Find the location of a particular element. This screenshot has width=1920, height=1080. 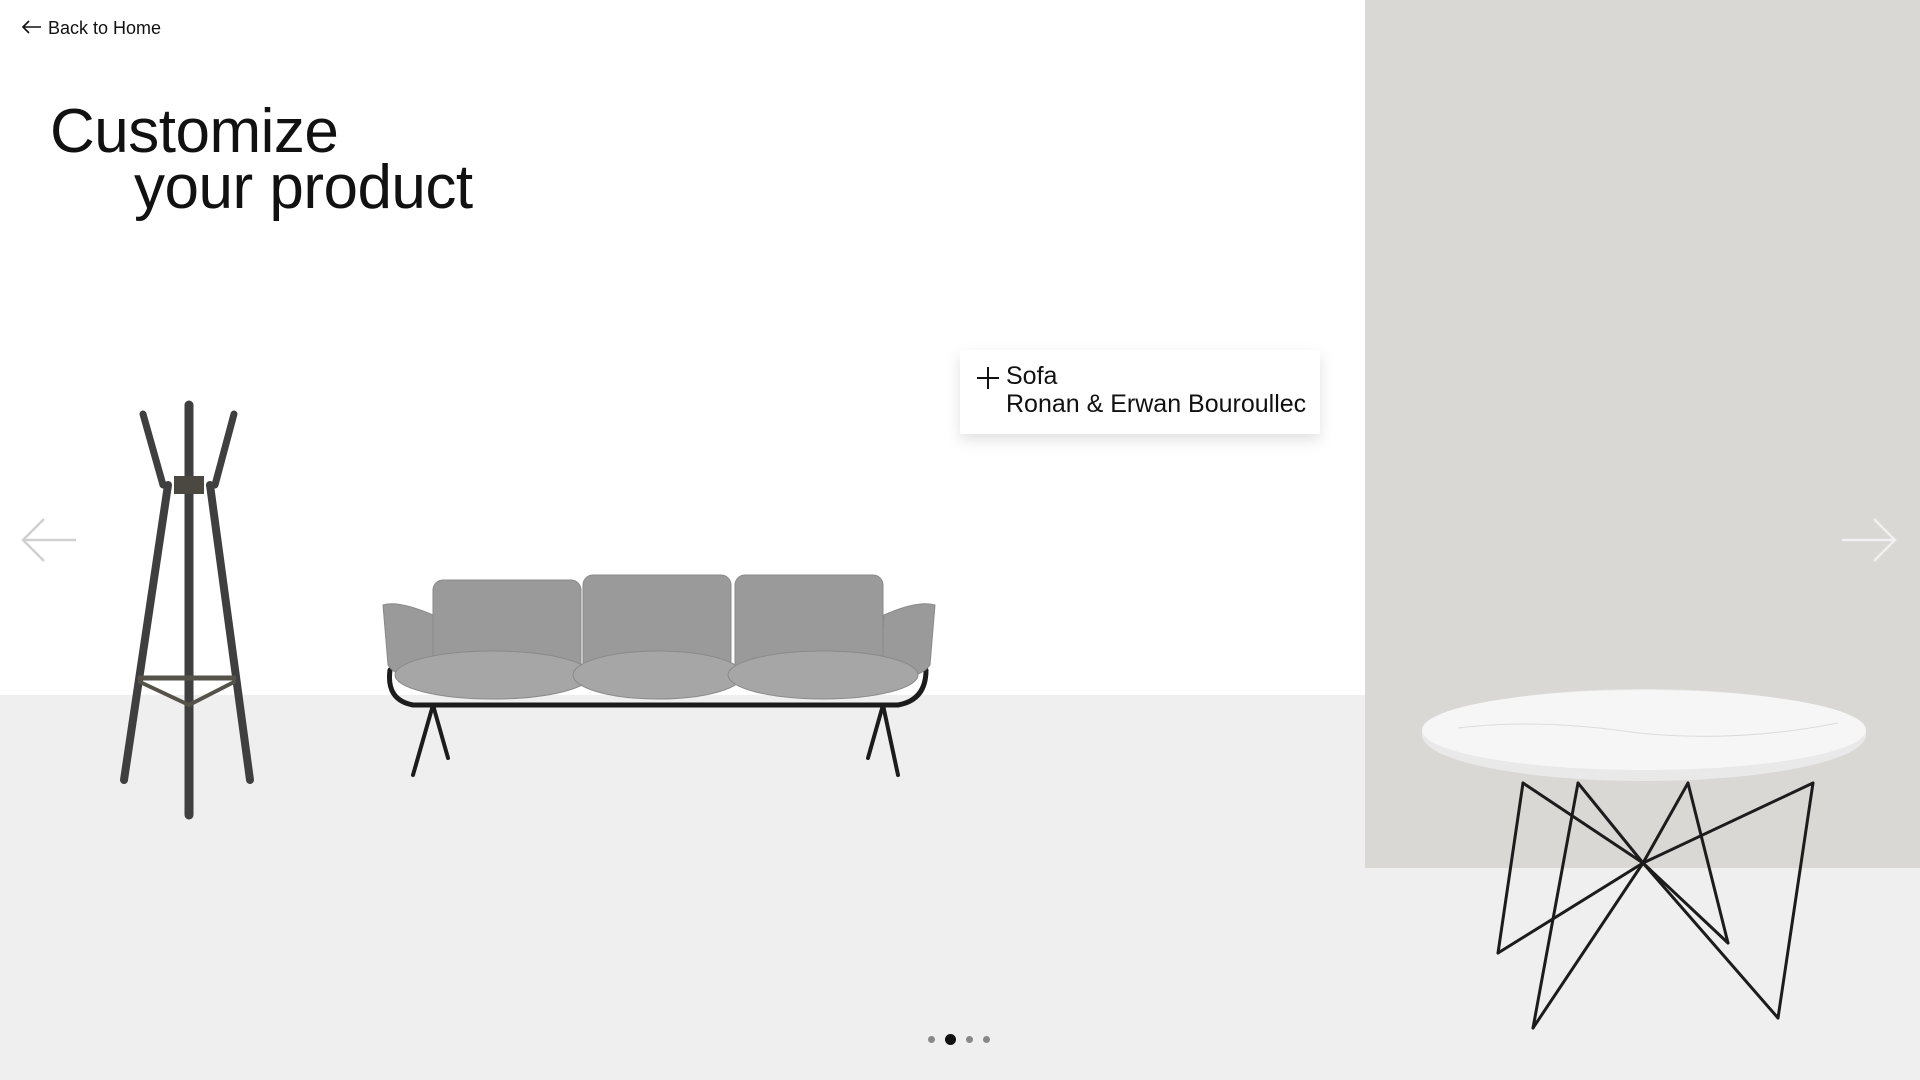

page-title-line2: your product is located at coordinates (303, 187).